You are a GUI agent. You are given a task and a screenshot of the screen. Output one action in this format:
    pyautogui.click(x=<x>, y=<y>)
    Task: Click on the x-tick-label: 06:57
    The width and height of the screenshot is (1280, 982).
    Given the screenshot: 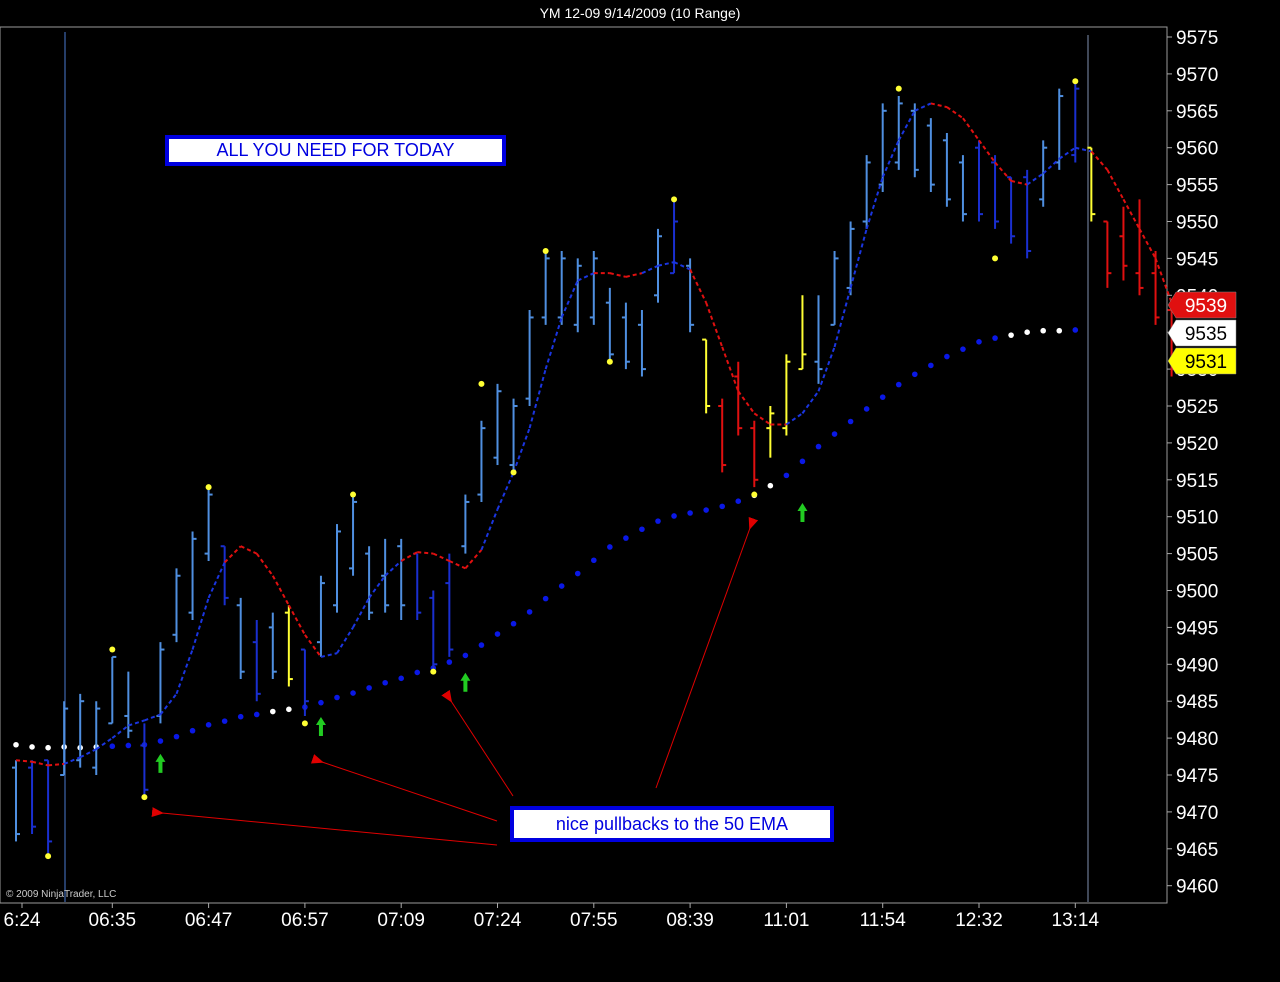 What is the action you would take?
    pyautogui.click(x=305, y=920)
    